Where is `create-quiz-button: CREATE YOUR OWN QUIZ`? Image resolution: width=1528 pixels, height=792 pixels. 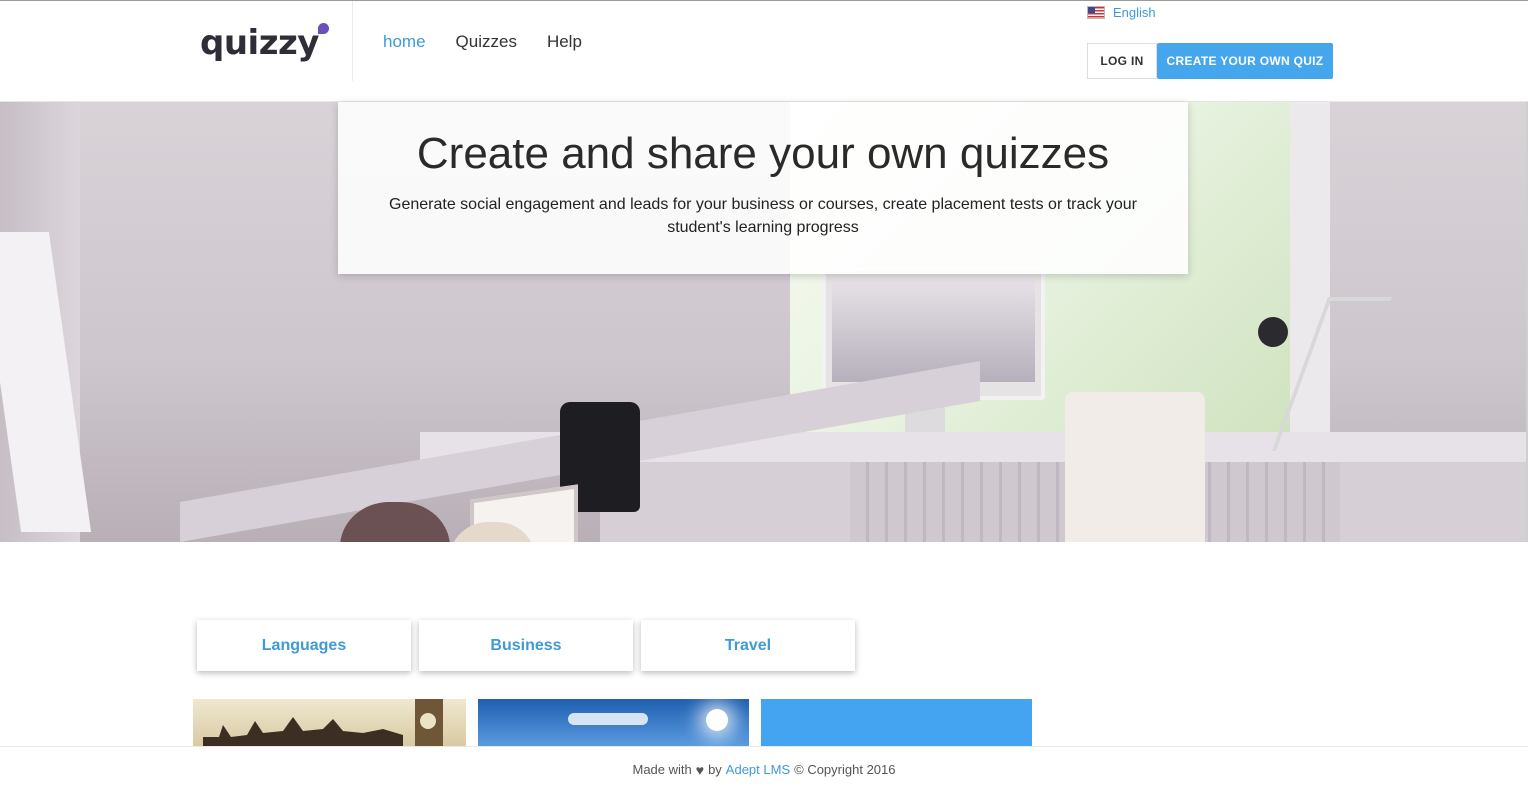
create-quiz-button: CREATE YOUR OWN QUIZ is located at coordinates (1245, 61).